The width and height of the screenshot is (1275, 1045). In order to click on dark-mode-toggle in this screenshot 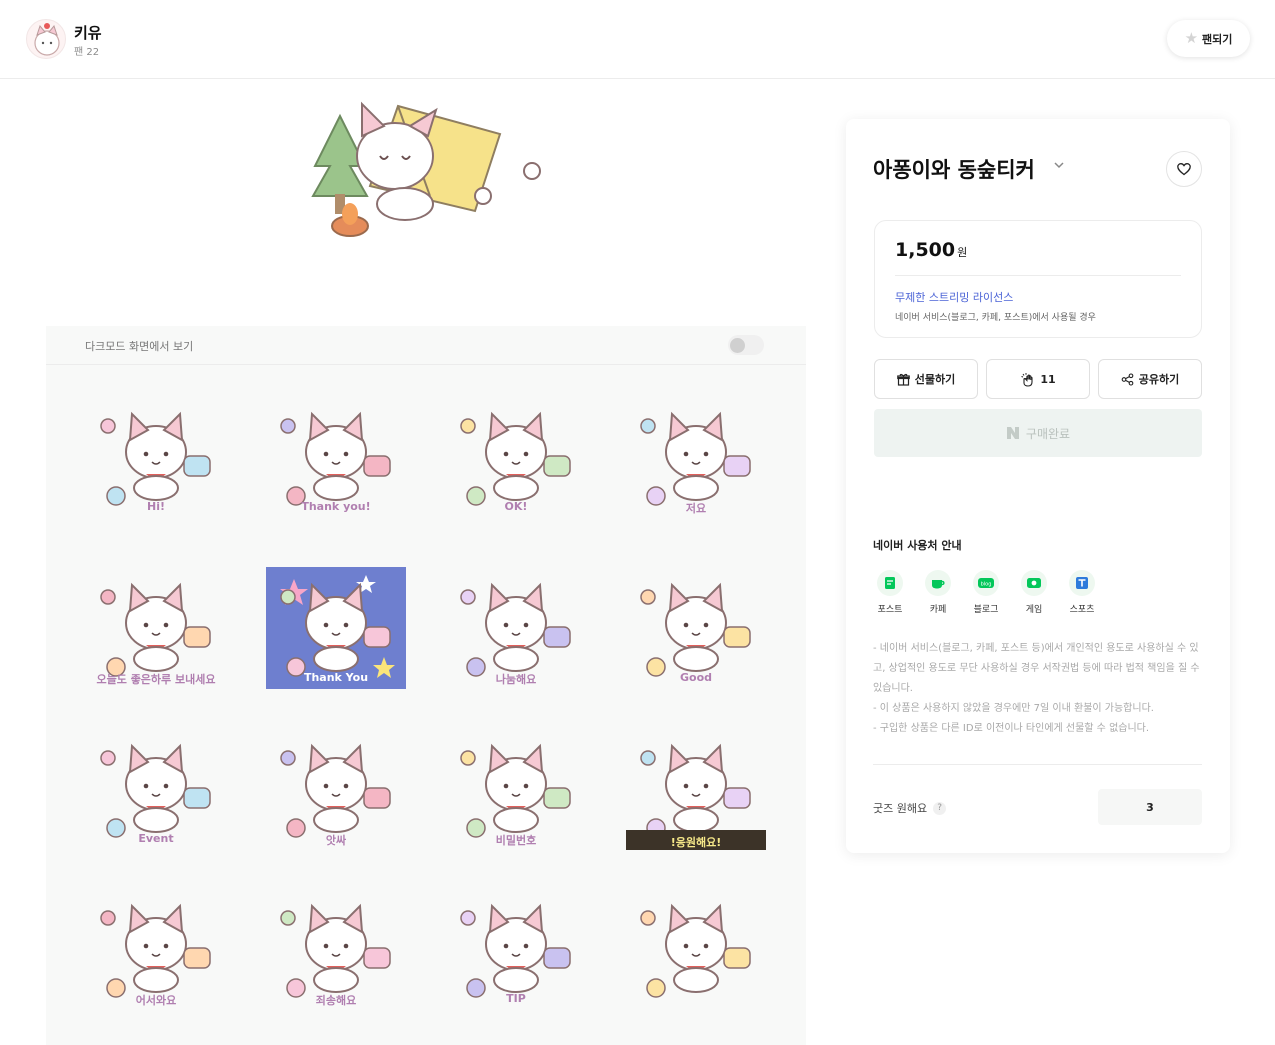, I will do `click(746, 345)`.